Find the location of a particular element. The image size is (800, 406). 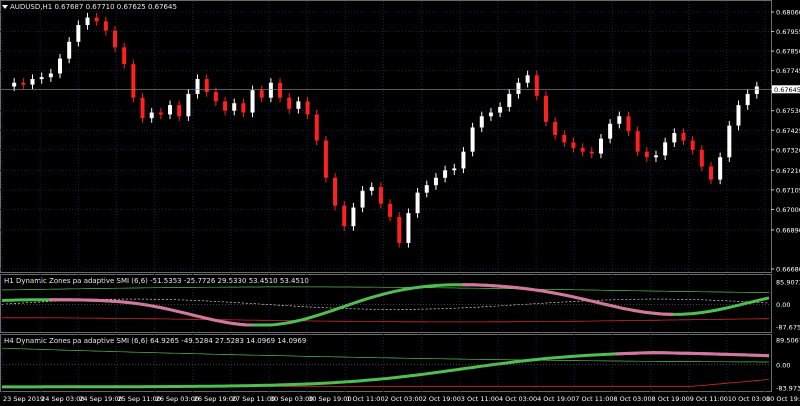

time-tick-label: 4 Oct 19:00 is located at coordinates (556, 399).